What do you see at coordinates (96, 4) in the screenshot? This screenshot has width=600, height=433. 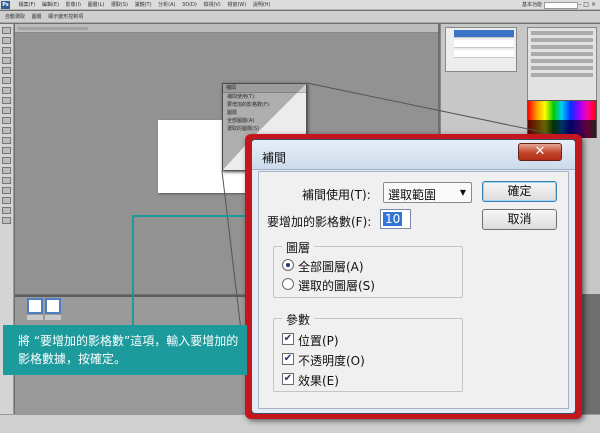 I see `menu-layer: 圖層(L)` at bounding box center [96, 4].